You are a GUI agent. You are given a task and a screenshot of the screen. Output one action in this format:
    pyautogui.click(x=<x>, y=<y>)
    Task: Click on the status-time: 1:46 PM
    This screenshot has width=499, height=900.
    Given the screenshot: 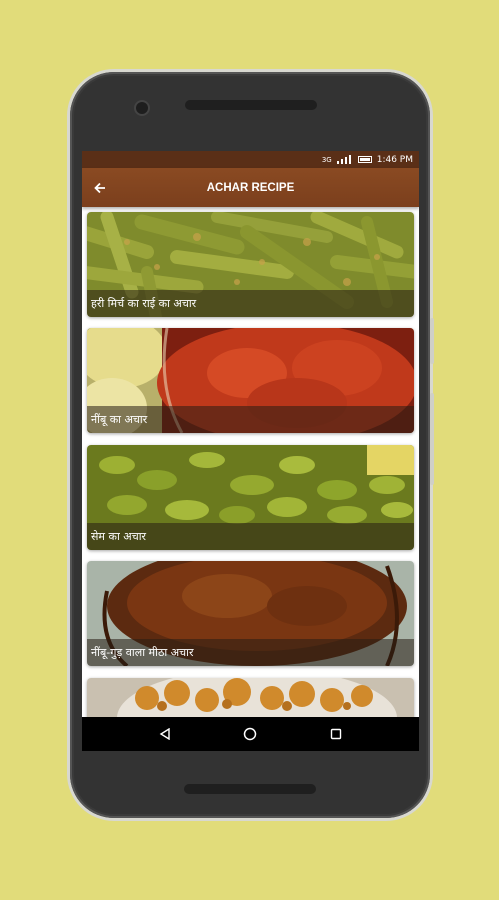 What is the action you would take?
    pyautogui.click(x=394, y=159)
    